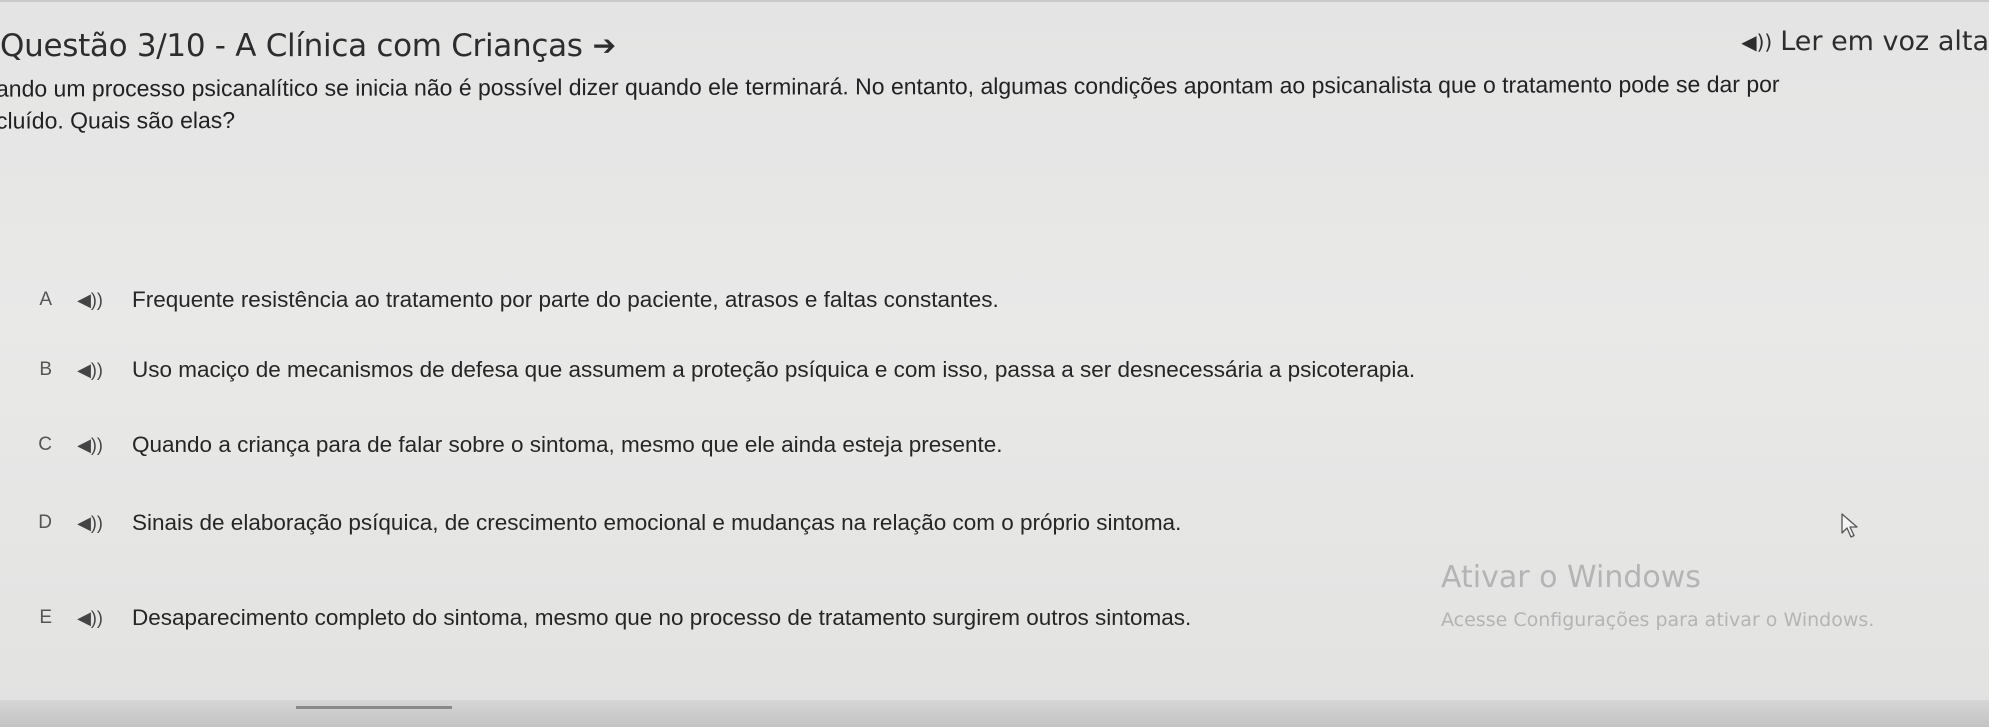 The image size is (1989, 727). What do you see at coordinates (45, 444) in the screenshot?
I see `option-letter: C` at bounding box center [45, 444].